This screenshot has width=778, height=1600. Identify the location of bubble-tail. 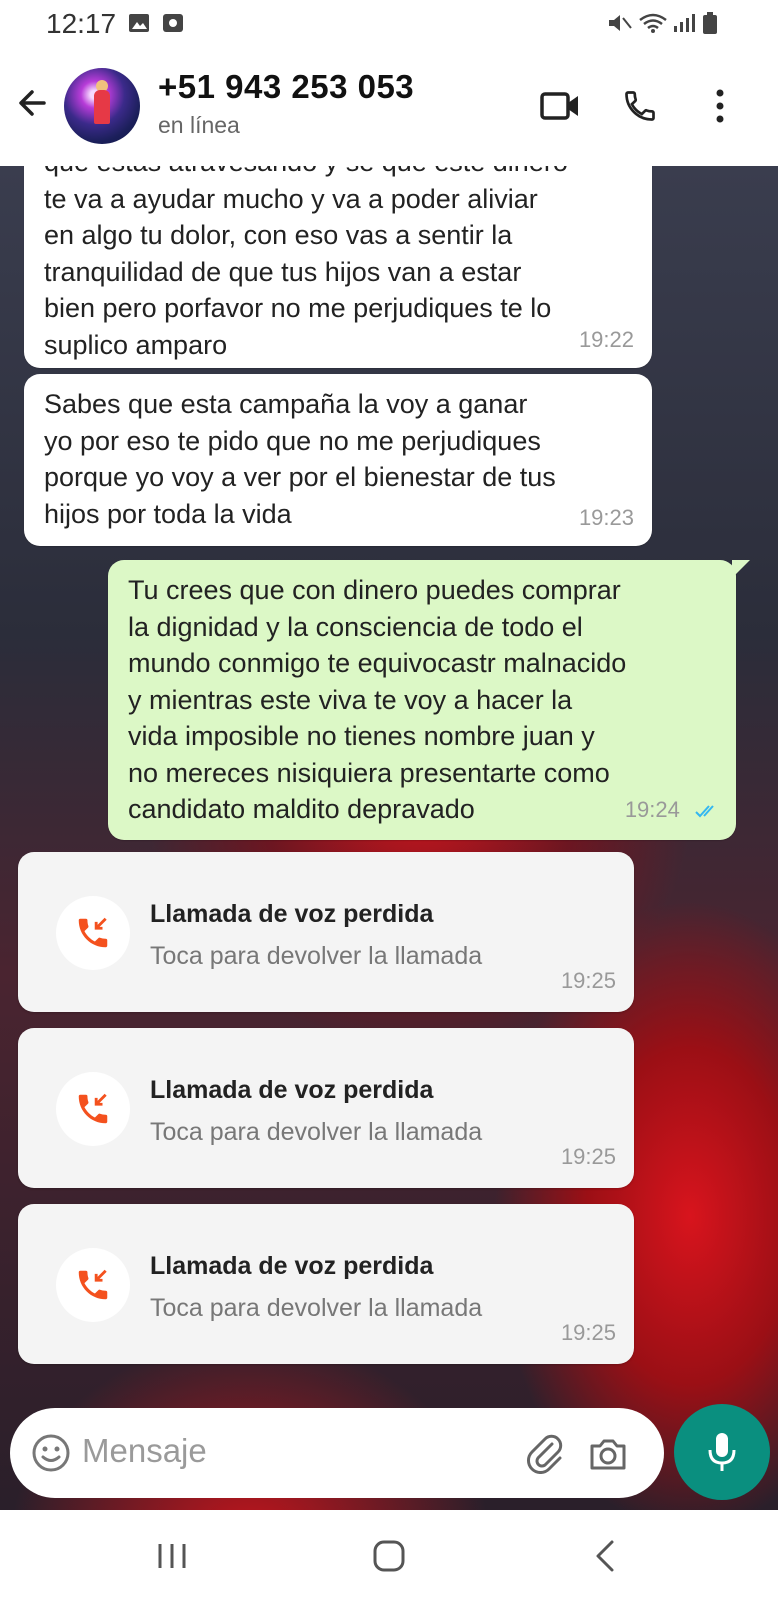
(741, 569).